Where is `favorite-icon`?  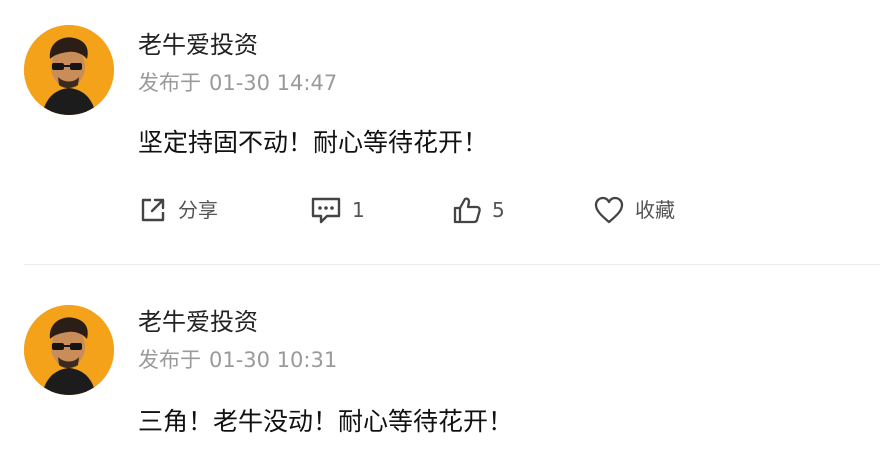
favorite-icon is located at coordinates (609, 210).